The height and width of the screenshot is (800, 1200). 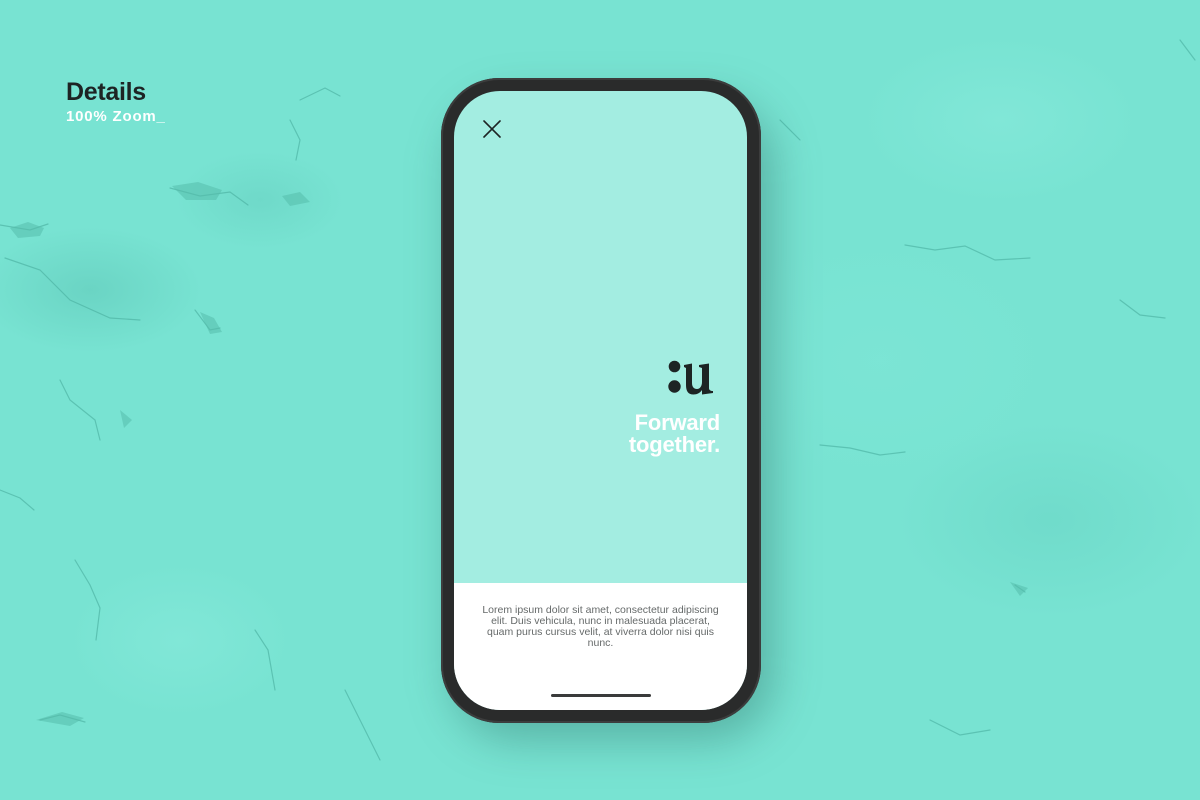 I want to click on headline-line-2: together., so click(x=674, y=444).